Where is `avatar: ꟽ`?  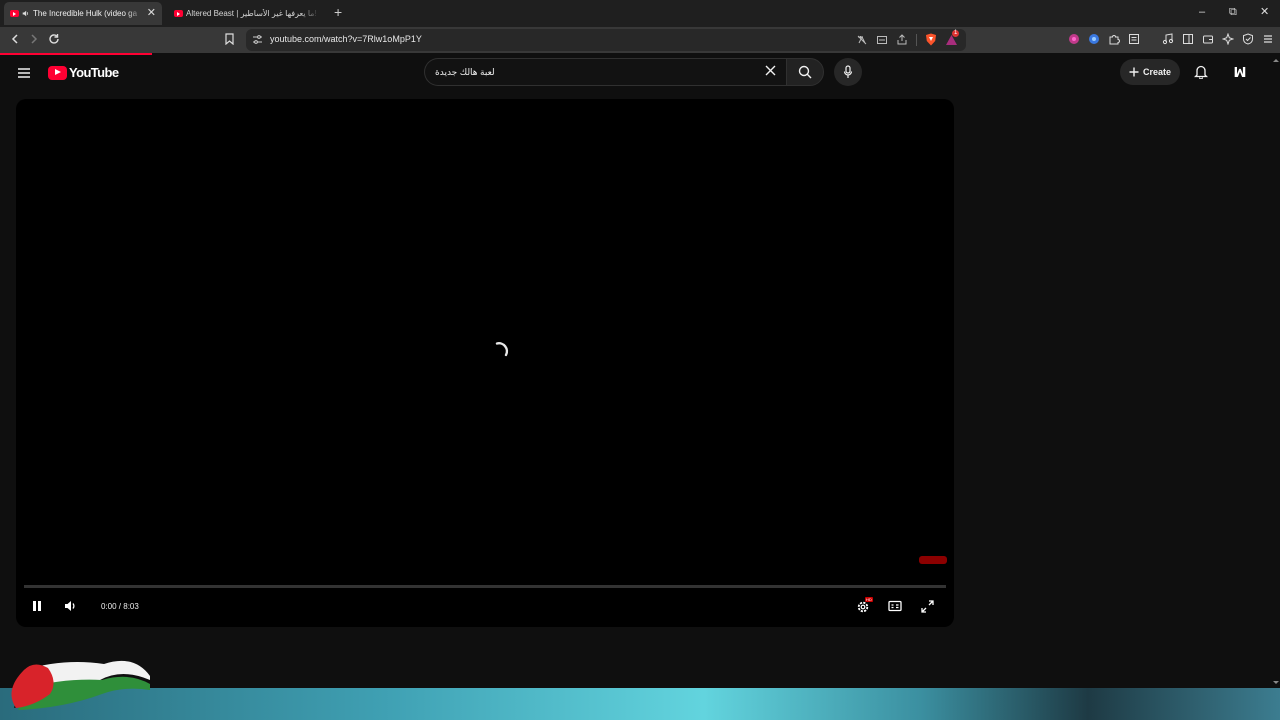 avatar: ꟽ is located at coordinates (1240, 73).